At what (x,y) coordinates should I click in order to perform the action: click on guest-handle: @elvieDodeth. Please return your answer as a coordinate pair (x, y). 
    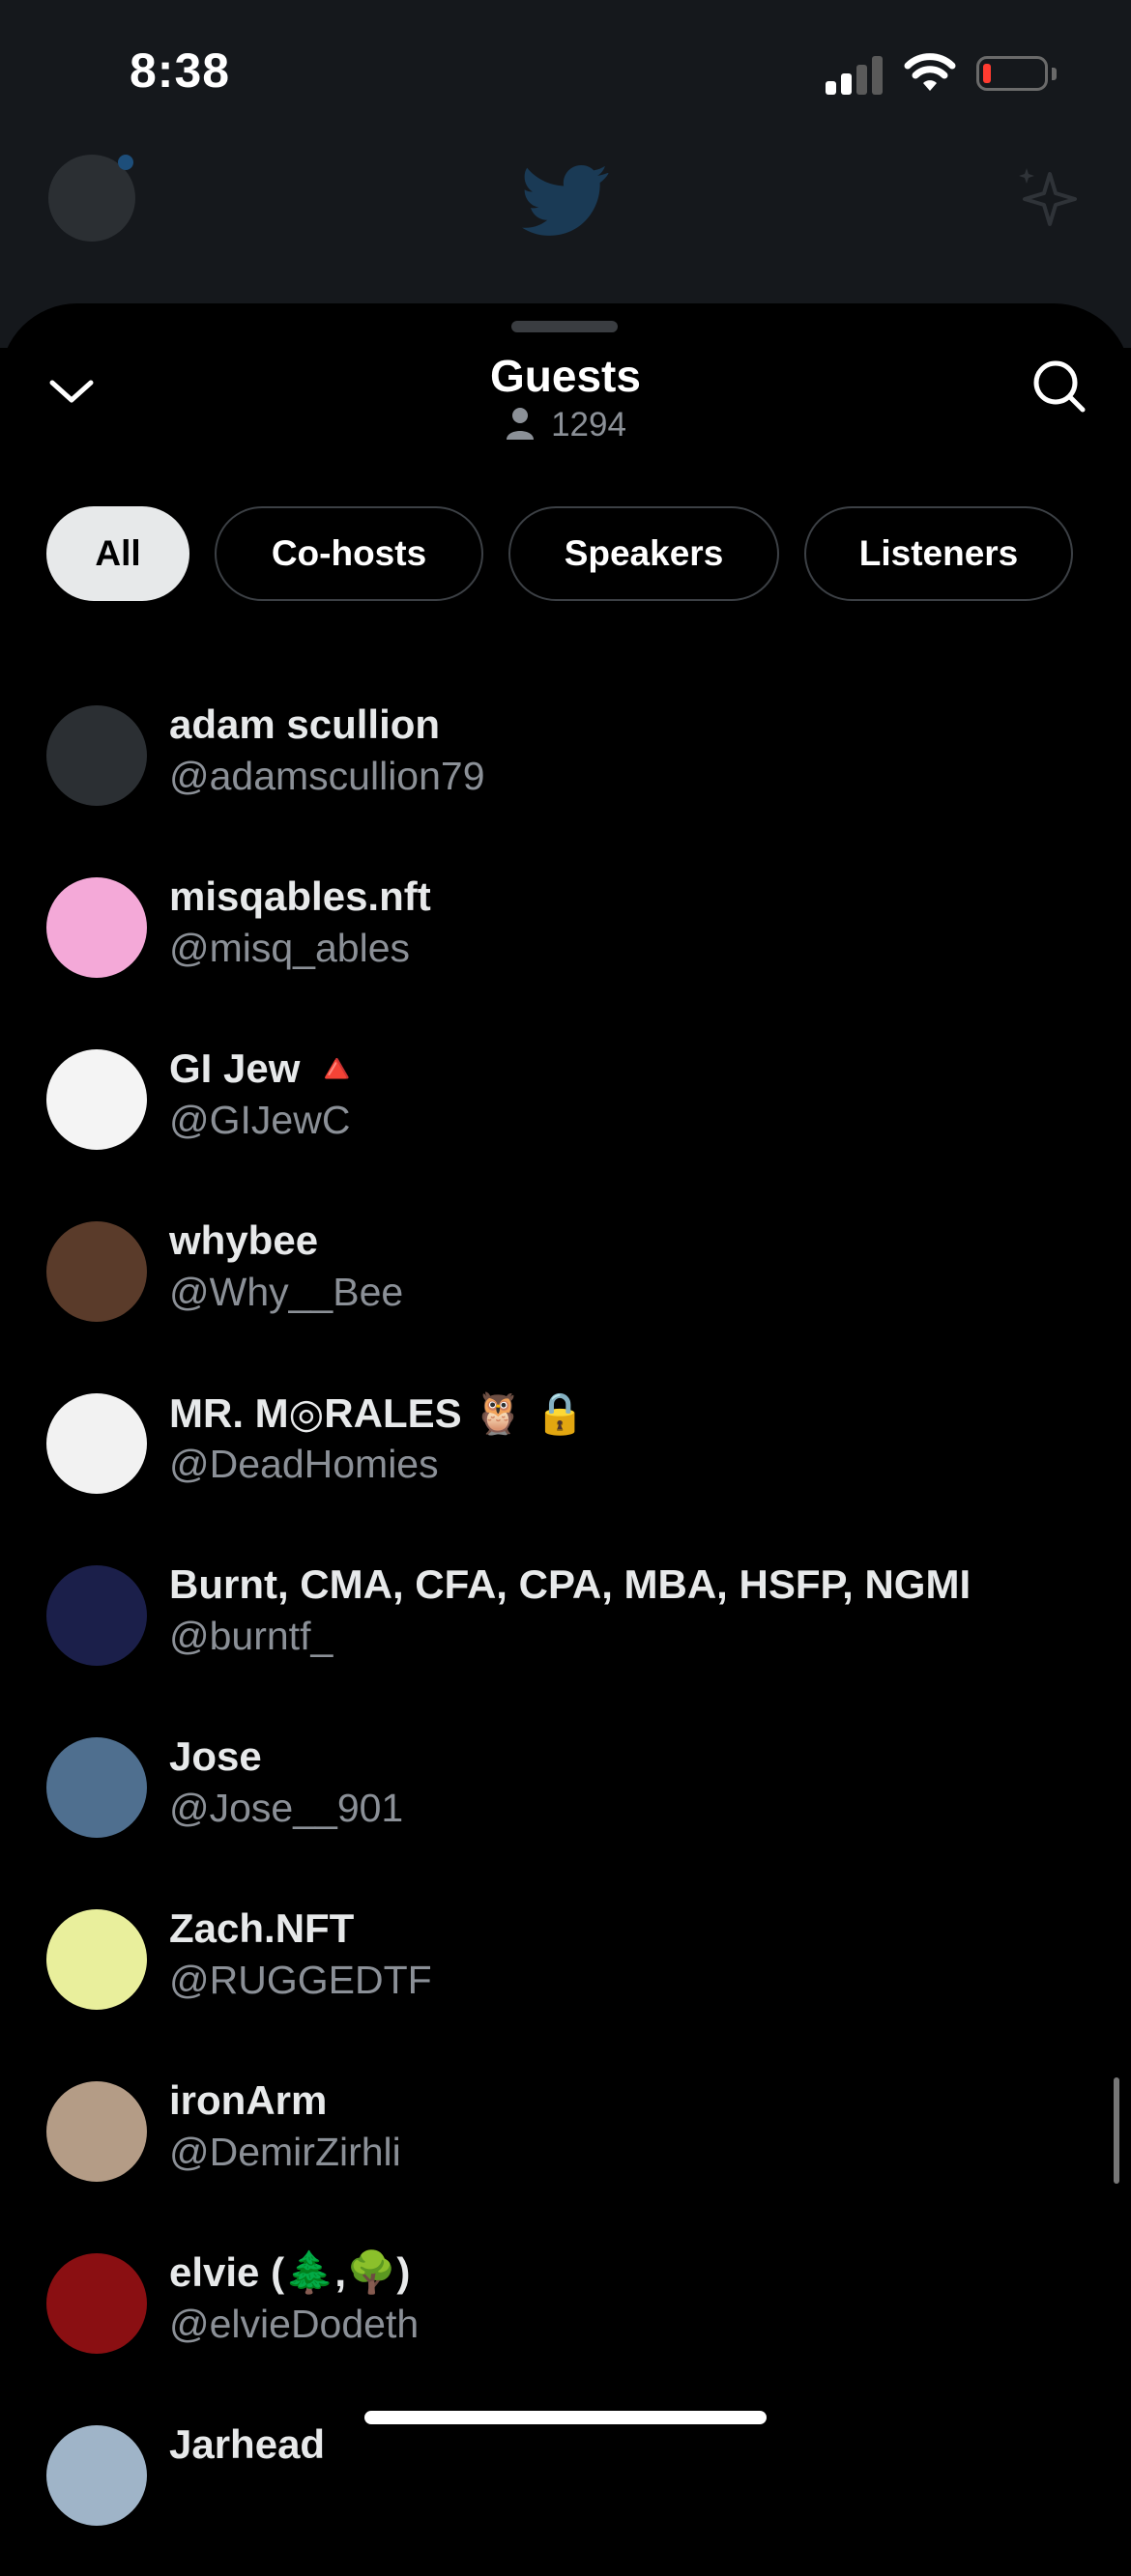
    Looking at the image, I should click on (295, 2324).